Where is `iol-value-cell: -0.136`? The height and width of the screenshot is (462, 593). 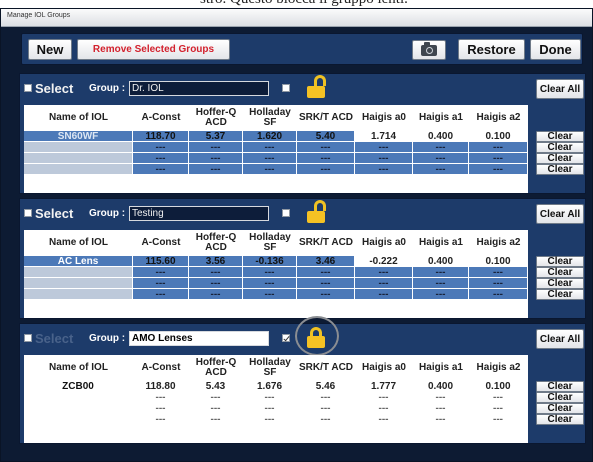 iol-value-cell: -0.136 is located at coordinates (270, 261).